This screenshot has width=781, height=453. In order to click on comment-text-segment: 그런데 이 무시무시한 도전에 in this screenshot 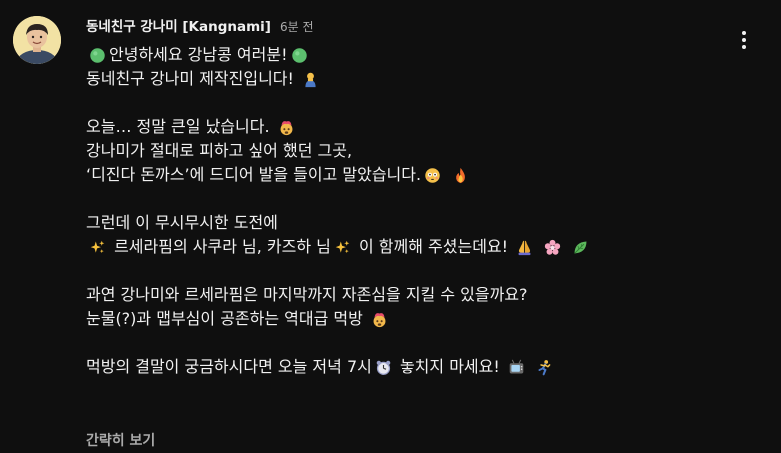, I will do `click(182, 222)`.